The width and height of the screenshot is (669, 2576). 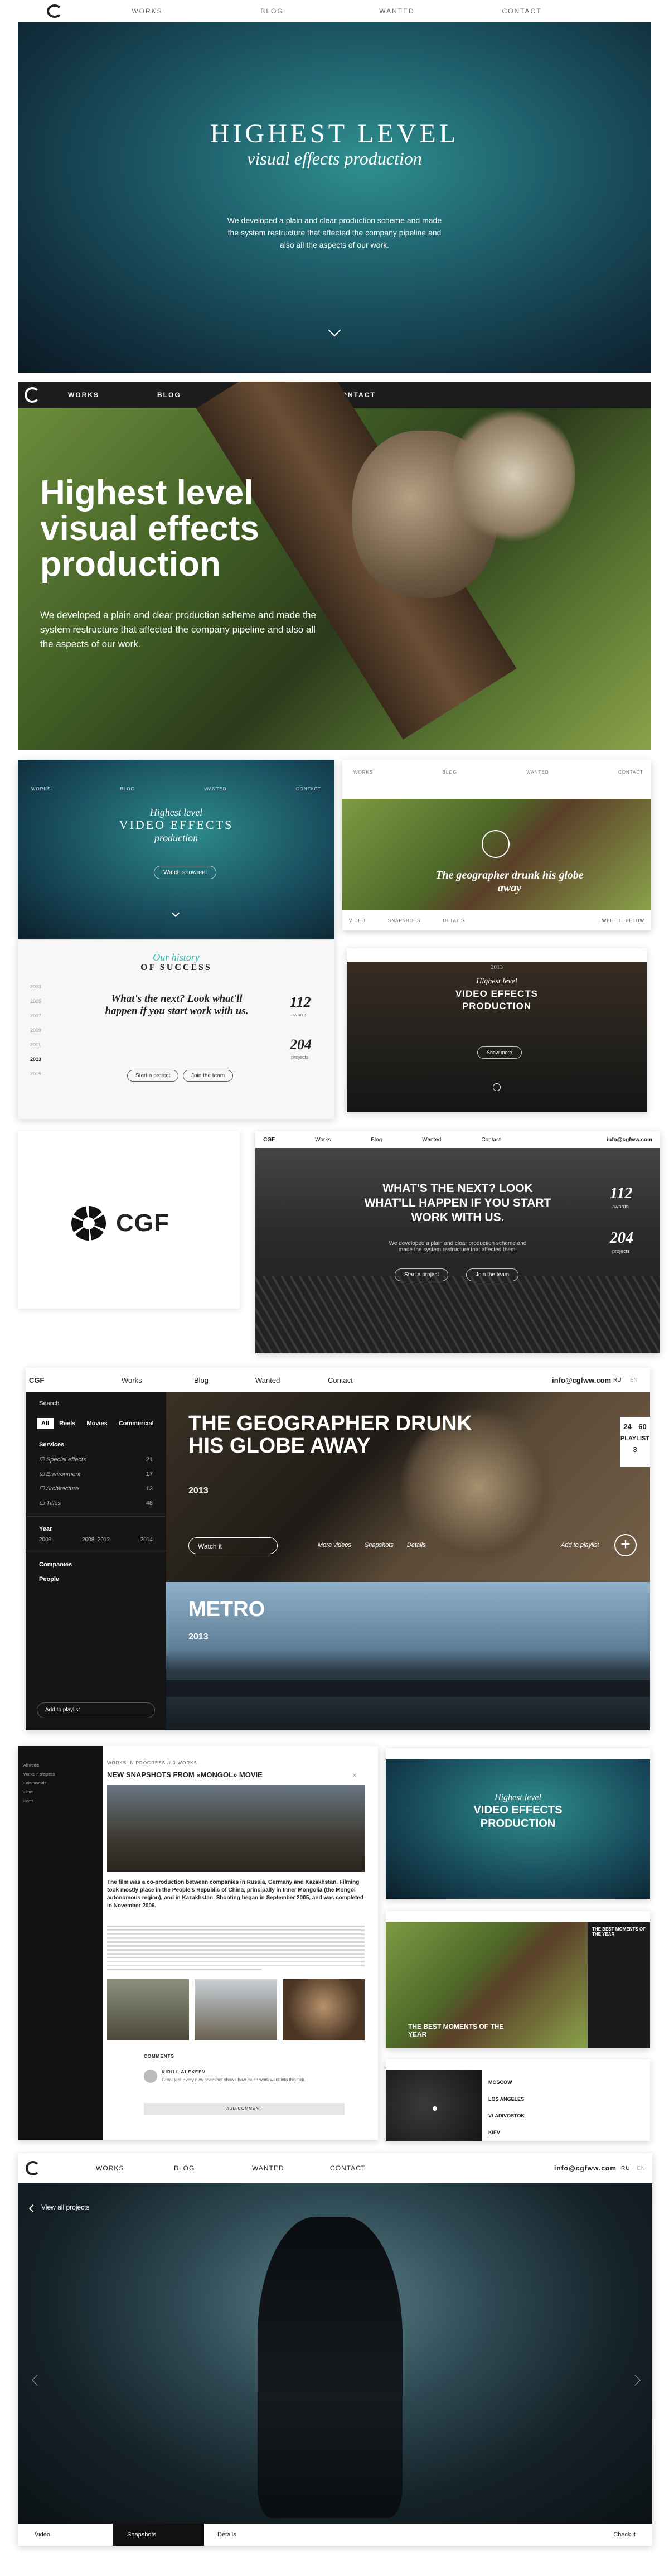 I want to click on timeline-year: 2015, so click(x=47, y=1074).